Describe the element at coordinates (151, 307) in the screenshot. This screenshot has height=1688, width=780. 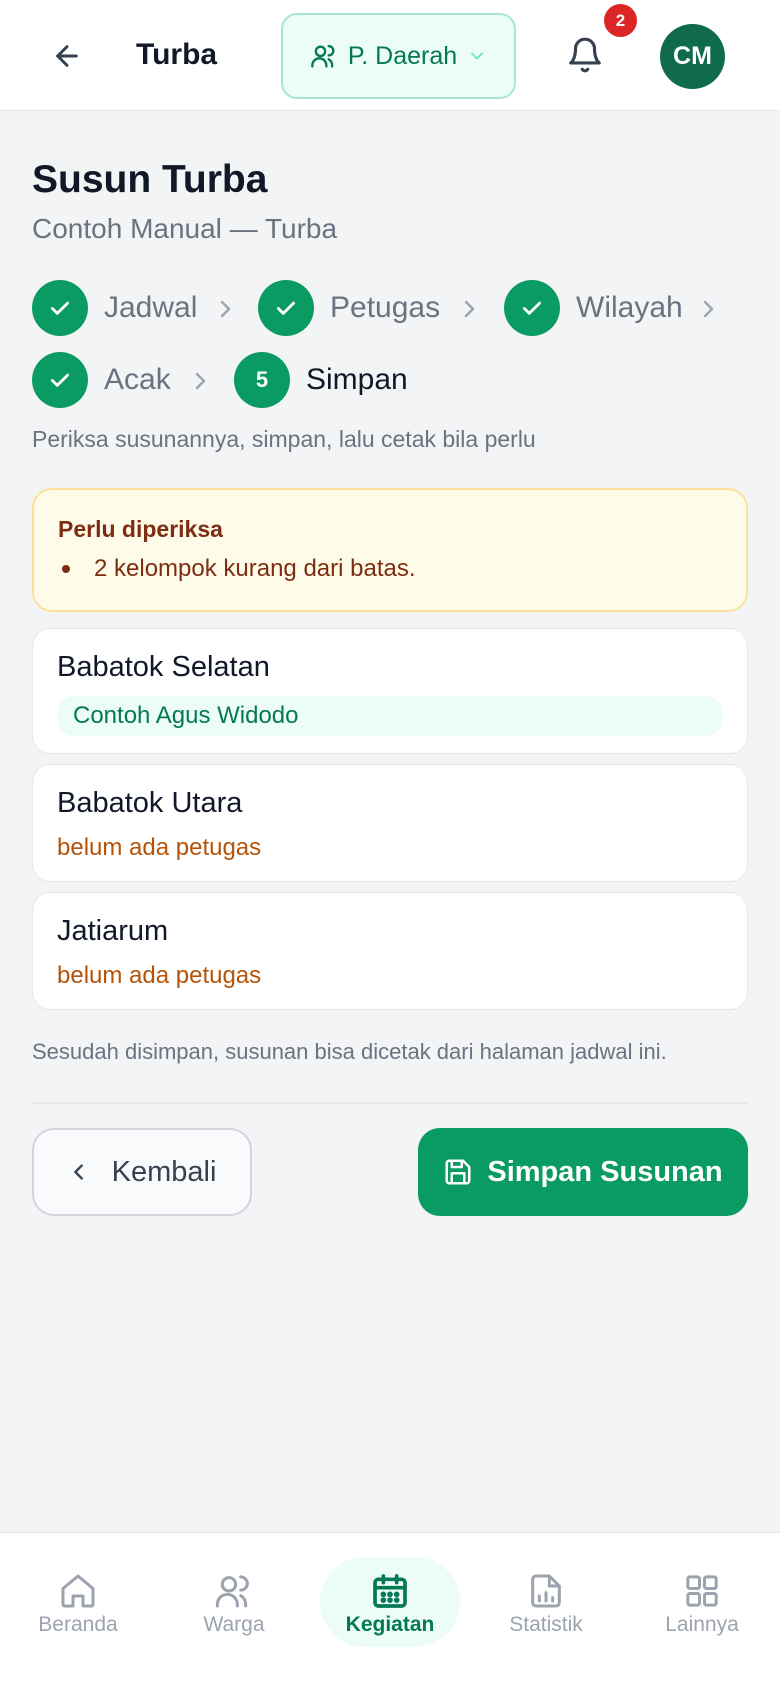
I see `step-label: Jadwal` at that location.